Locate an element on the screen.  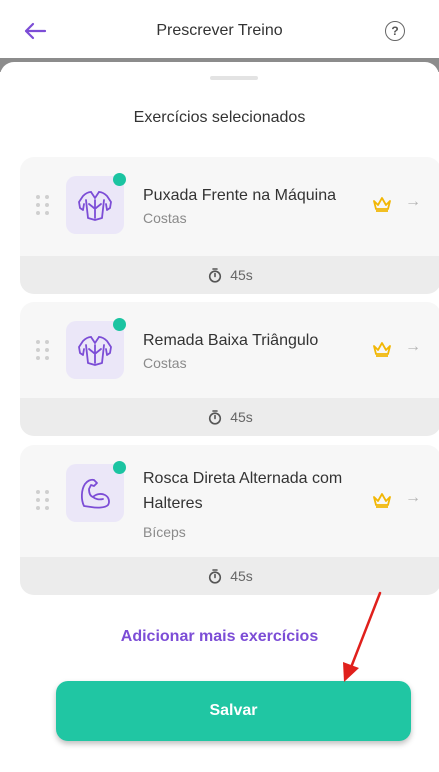
save-button: Salvar is located at coordinates (233, 711).